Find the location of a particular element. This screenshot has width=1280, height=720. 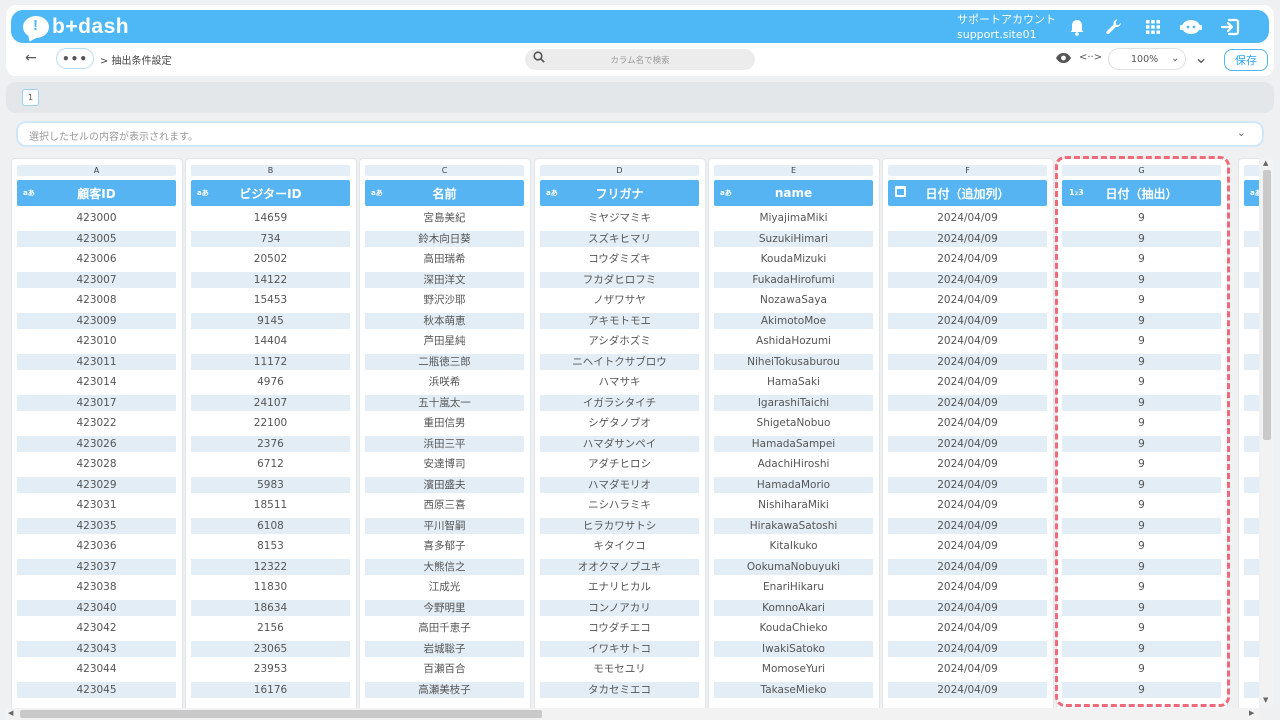

table-cell: 423043 is located at coordinates (96, 649).